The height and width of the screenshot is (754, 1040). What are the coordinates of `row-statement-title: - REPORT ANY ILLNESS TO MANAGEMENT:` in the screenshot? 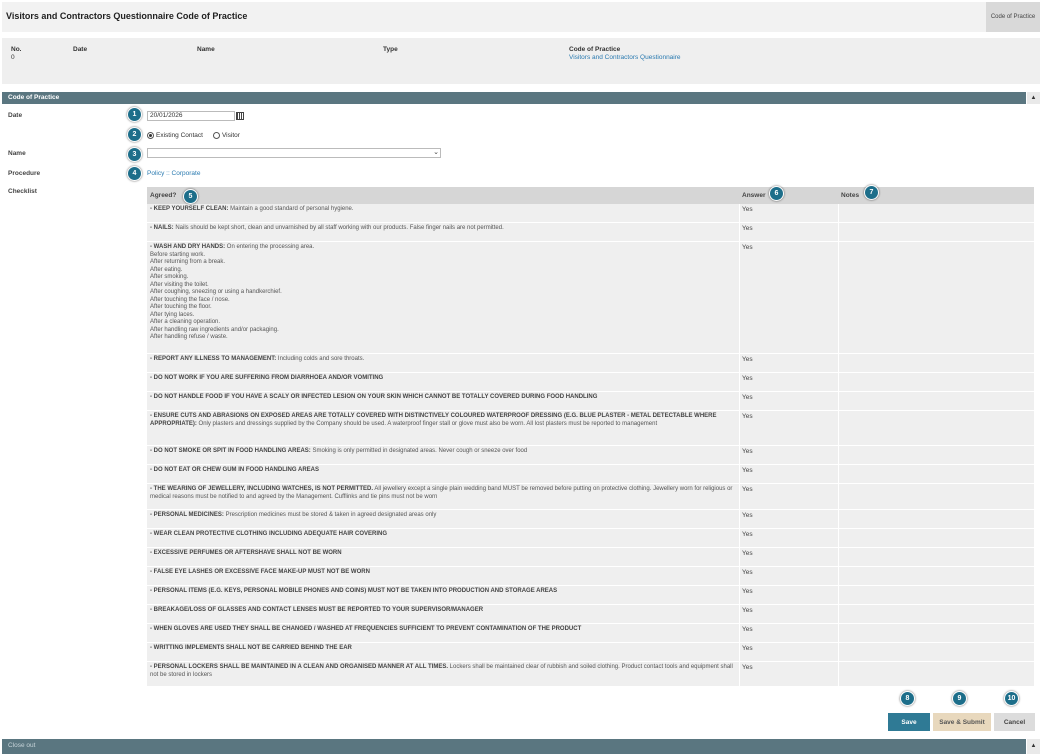 It's located at (213, 359).